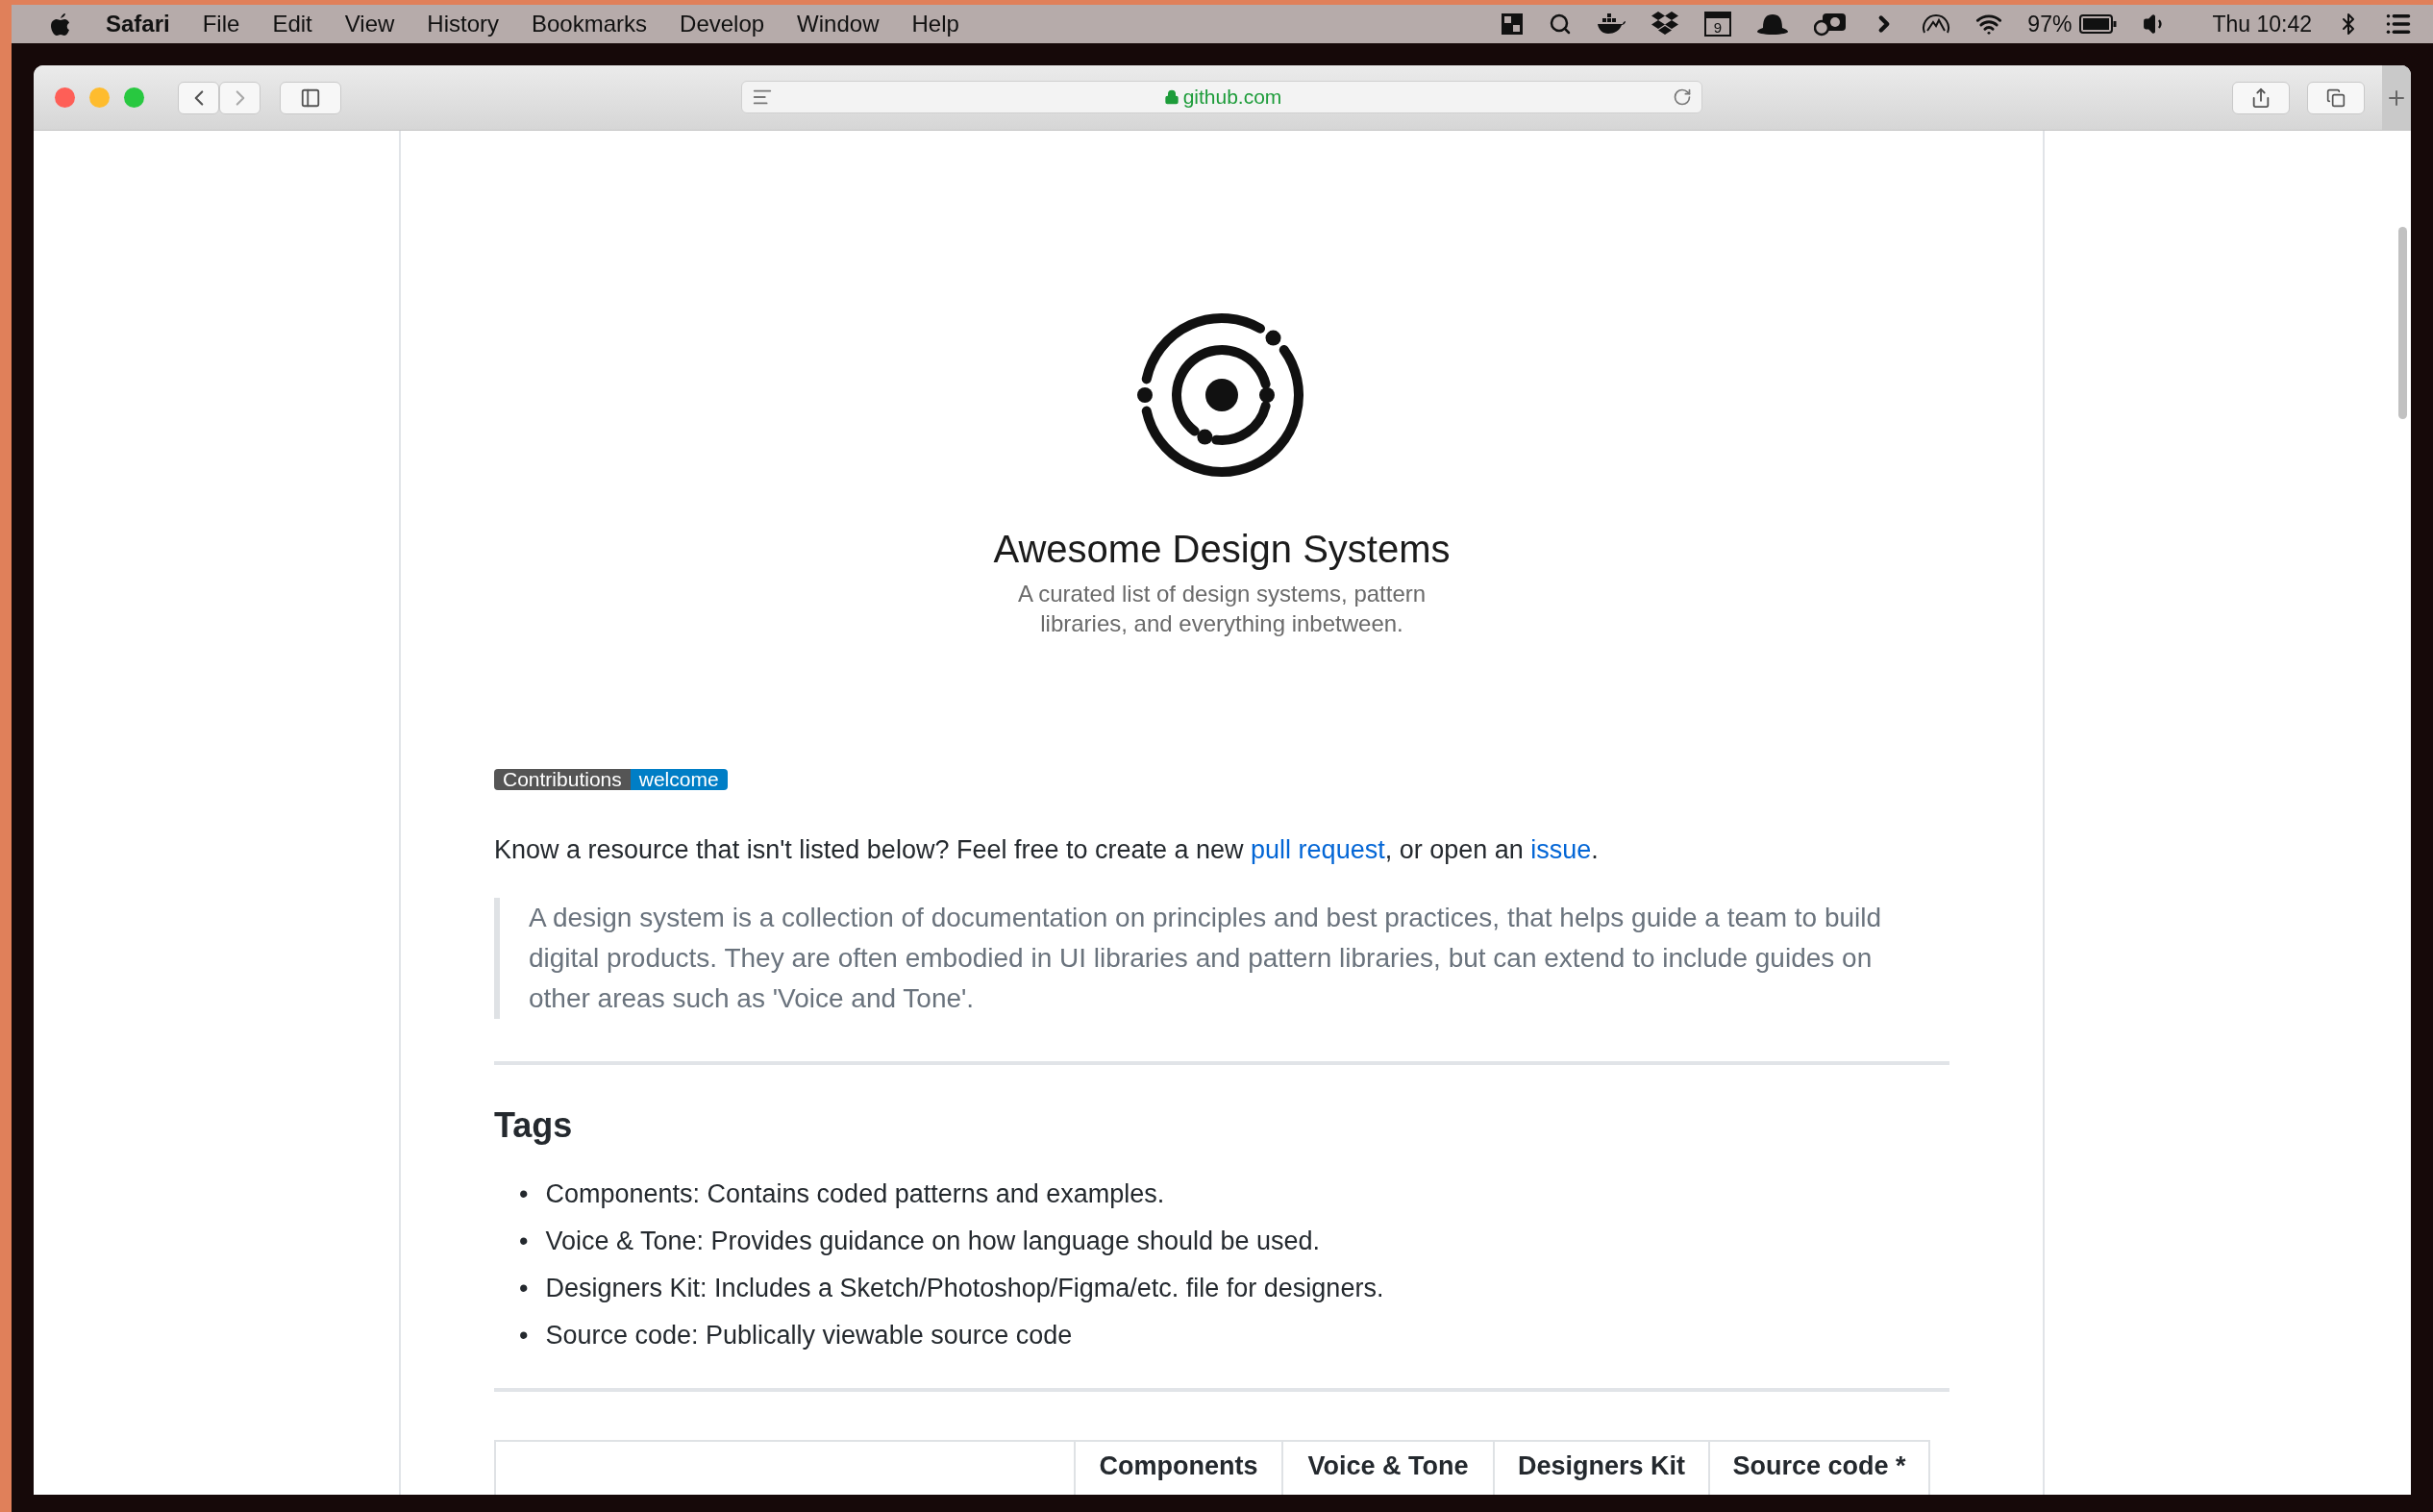 This screenshot has width=2433, height=1512. I want to click on share-button, so click(2261, 97).